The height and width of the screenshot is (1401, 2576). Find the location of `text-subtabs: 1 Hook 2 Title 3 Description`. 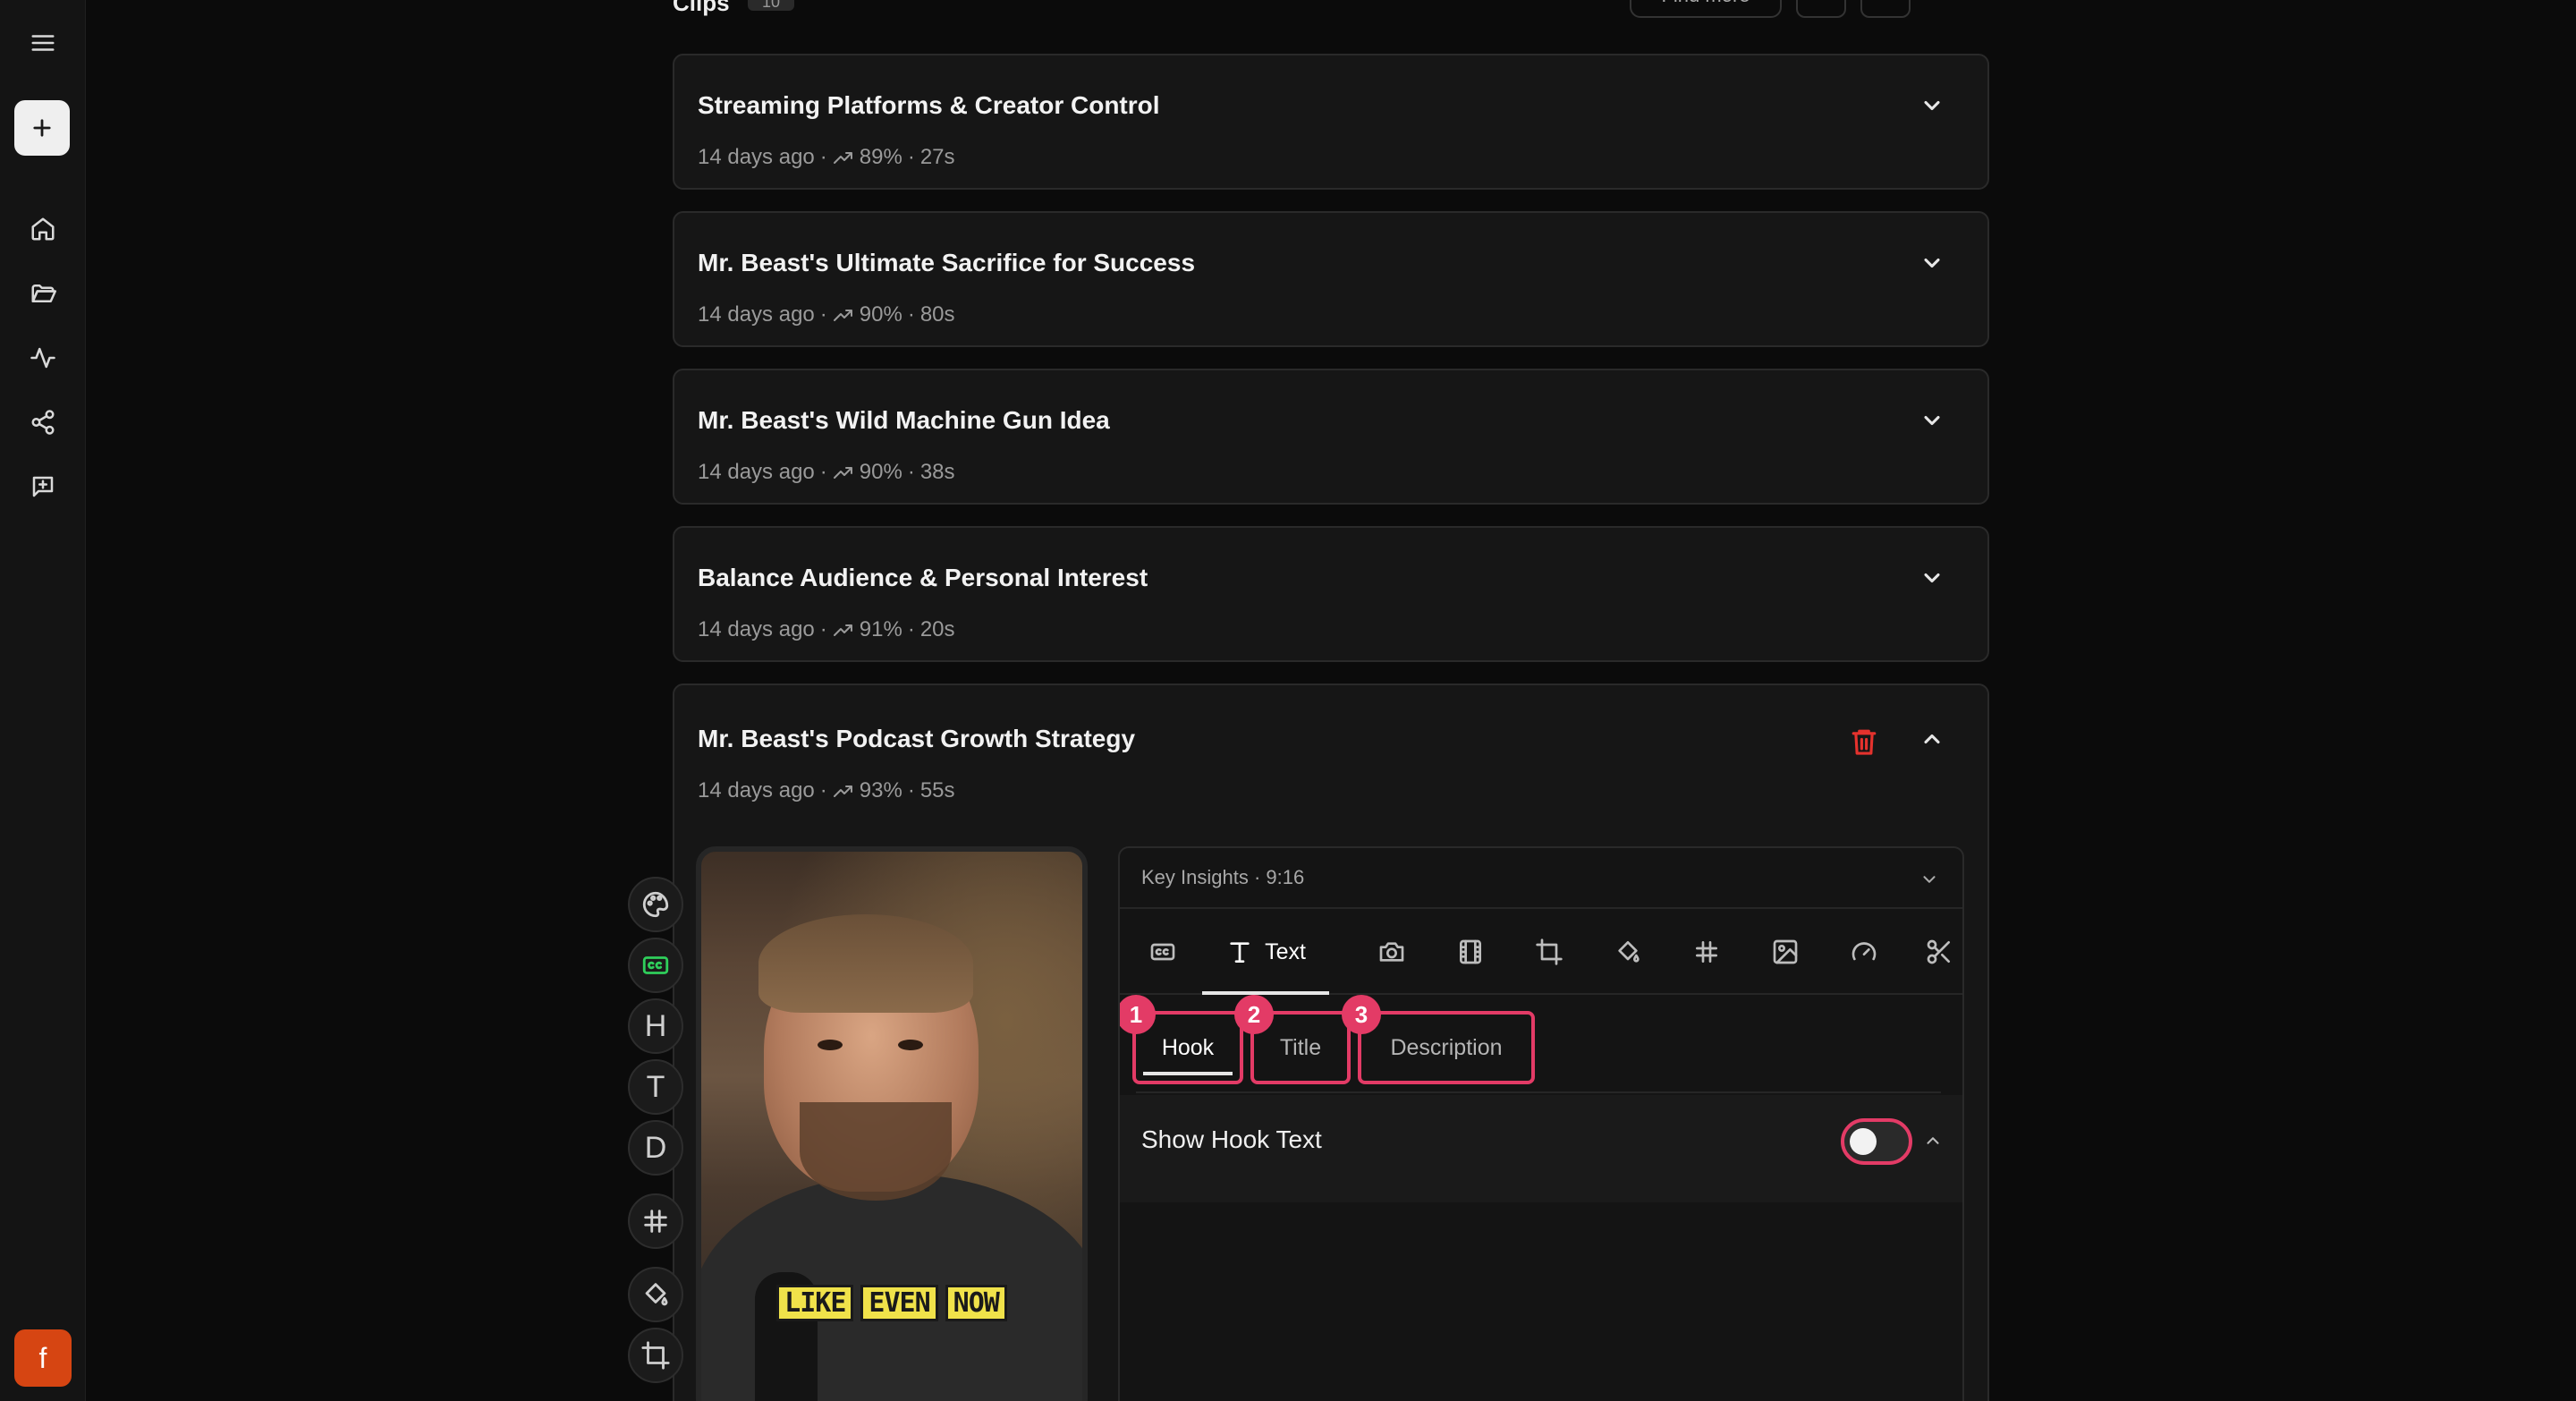

text-subtabs: 1 Hook 2 Title 3 Description is located at coordinates (1541, 1039).